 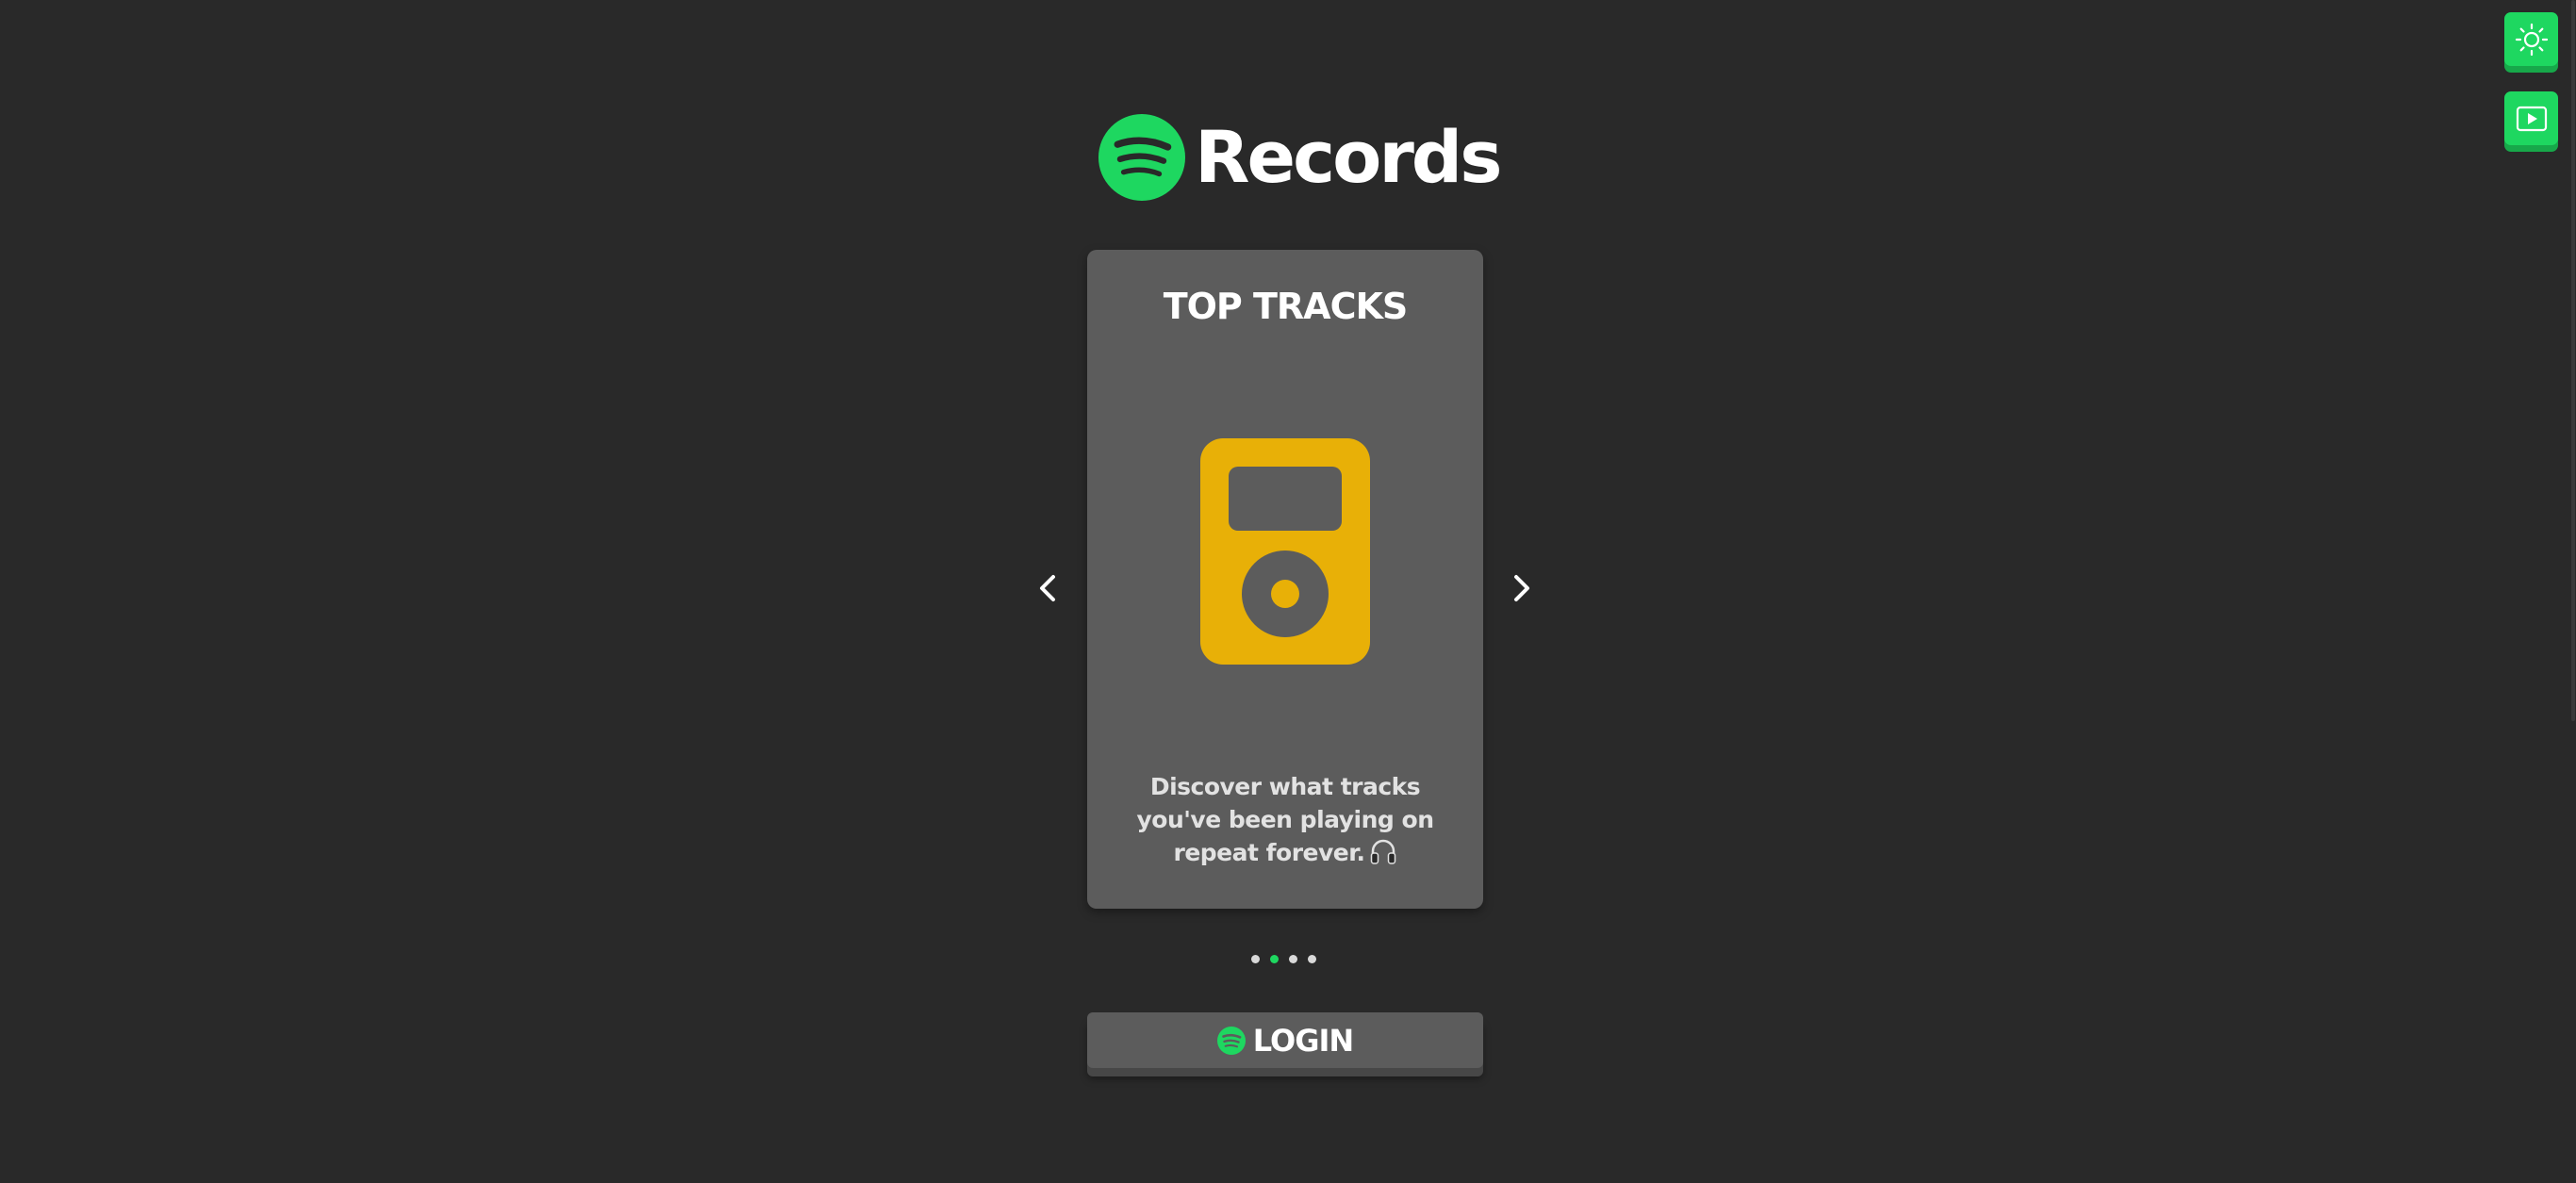 I want to click on theme-toggle-button, so click(x=2531, y=39).